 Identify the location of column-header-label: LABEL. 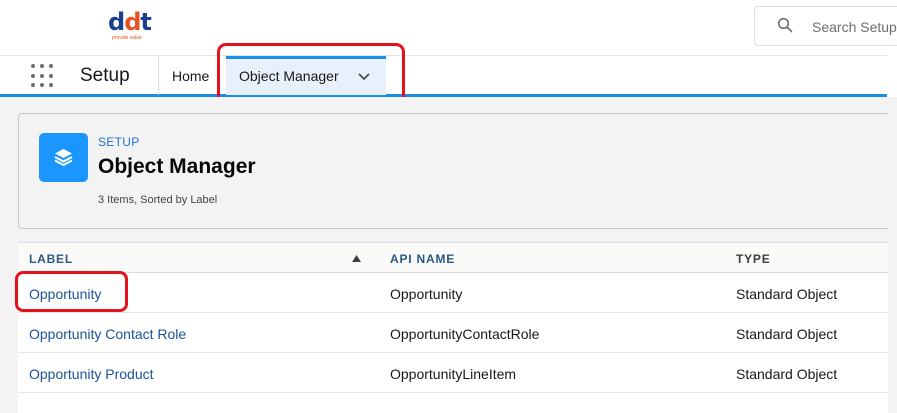
(51, 259).